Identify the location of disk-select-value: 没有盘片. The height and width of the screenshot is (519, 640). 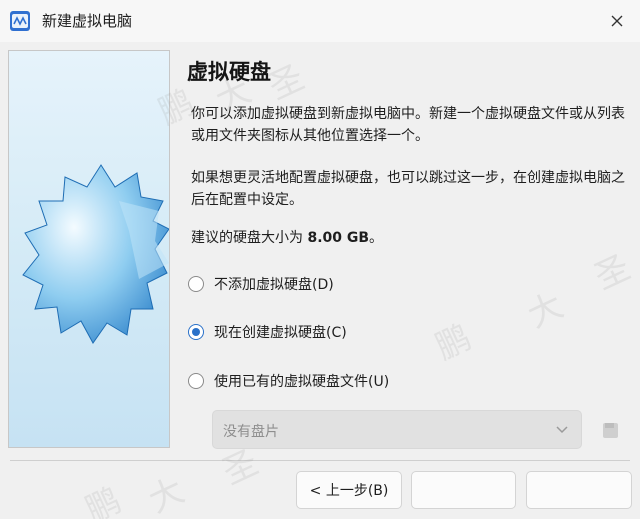
(251, 432).